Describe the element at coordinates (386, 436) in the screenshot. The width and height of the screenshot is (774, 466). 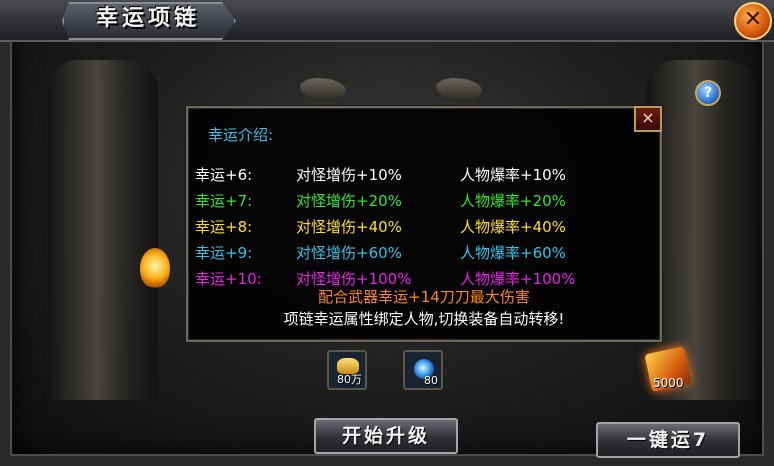
I see `start-upgrade-button: 开始升级` at that location.